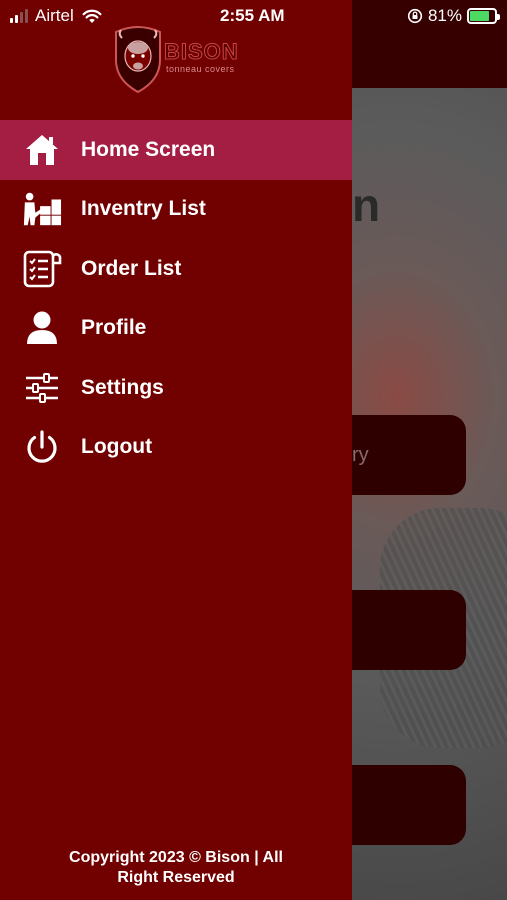  What do you see at coordinates (42, 388) in the screenshot?
I see `settings-icon` at bounding box center [42, 388].